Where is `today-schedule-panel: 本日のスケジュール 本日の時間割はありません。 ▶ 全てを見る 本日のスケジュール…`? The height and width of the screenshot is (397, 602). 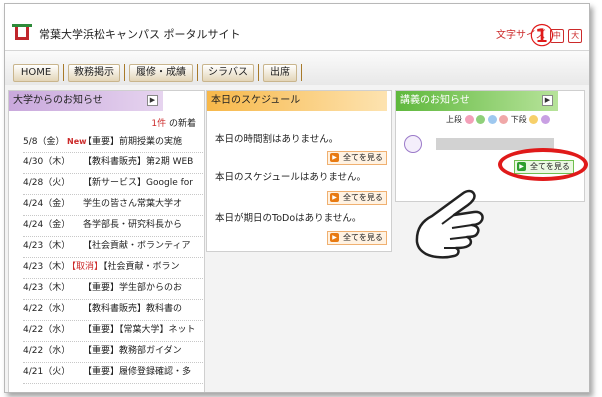 today-schedule-panel: 本日のスケジュール 本日の時間割はありません。 ▶ 全てを見る 本日のスケジュール… is located at coordinates (299, 171).